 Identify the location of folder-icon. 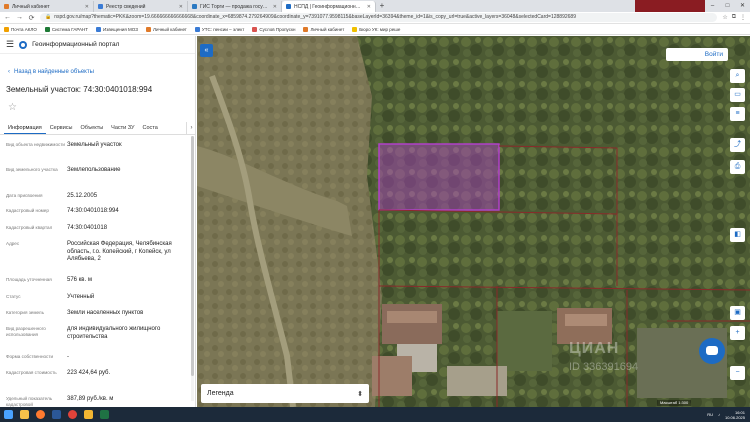
(88, 414).